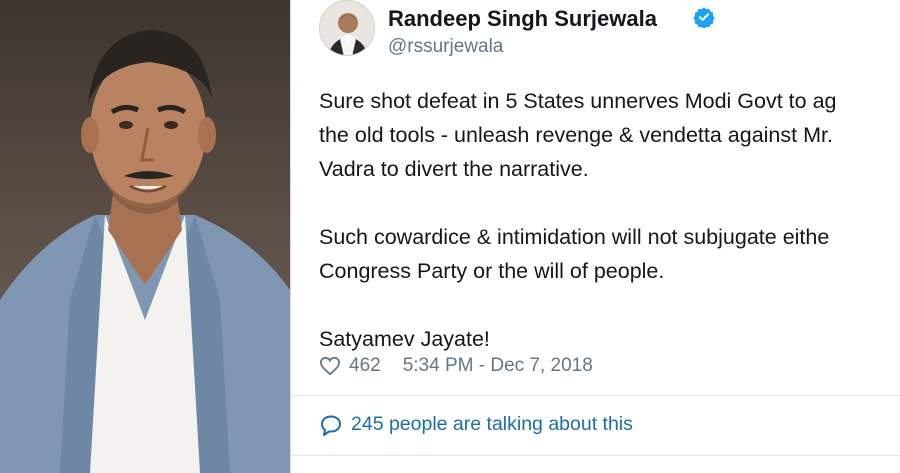 This screenshot has height=473, width=900. I want to click on avatar-image-icon, so click(347, 28).